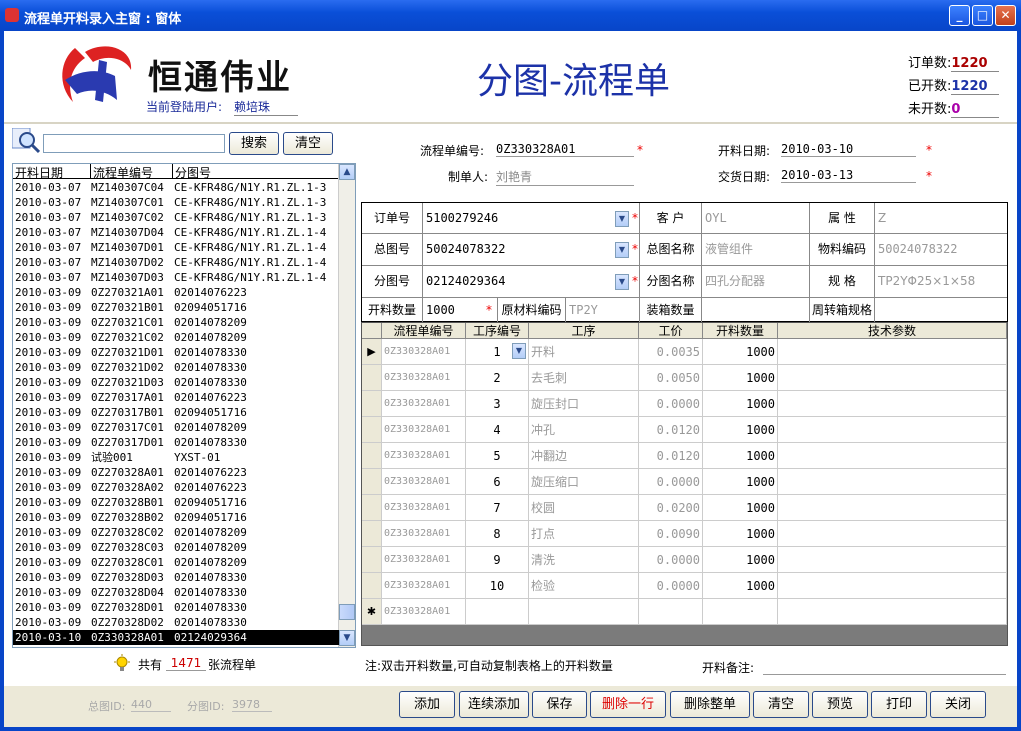  I want to click on grid-cell: 检验, so click(584, 586).